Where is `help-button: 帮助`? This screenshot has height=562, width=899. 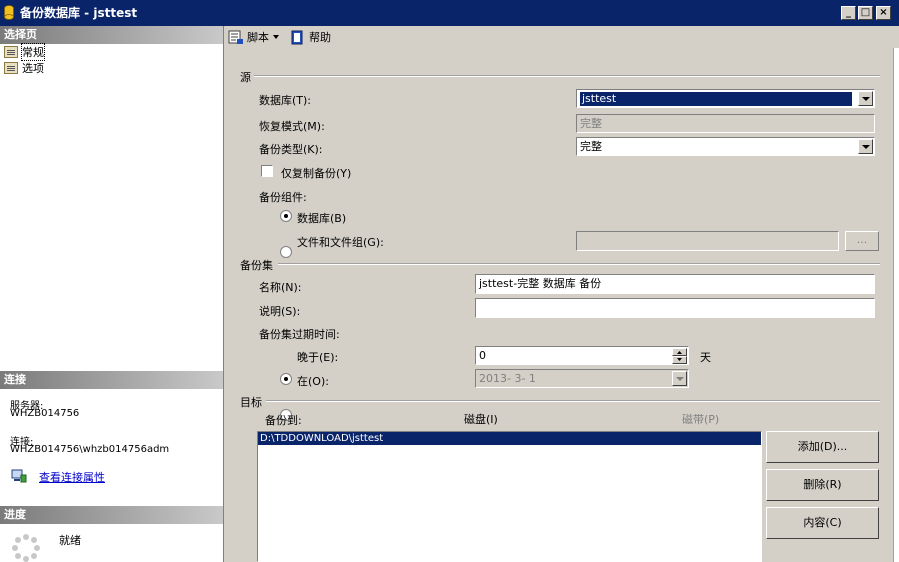
help-button: 帮助 is located at coordinates (310, 37).